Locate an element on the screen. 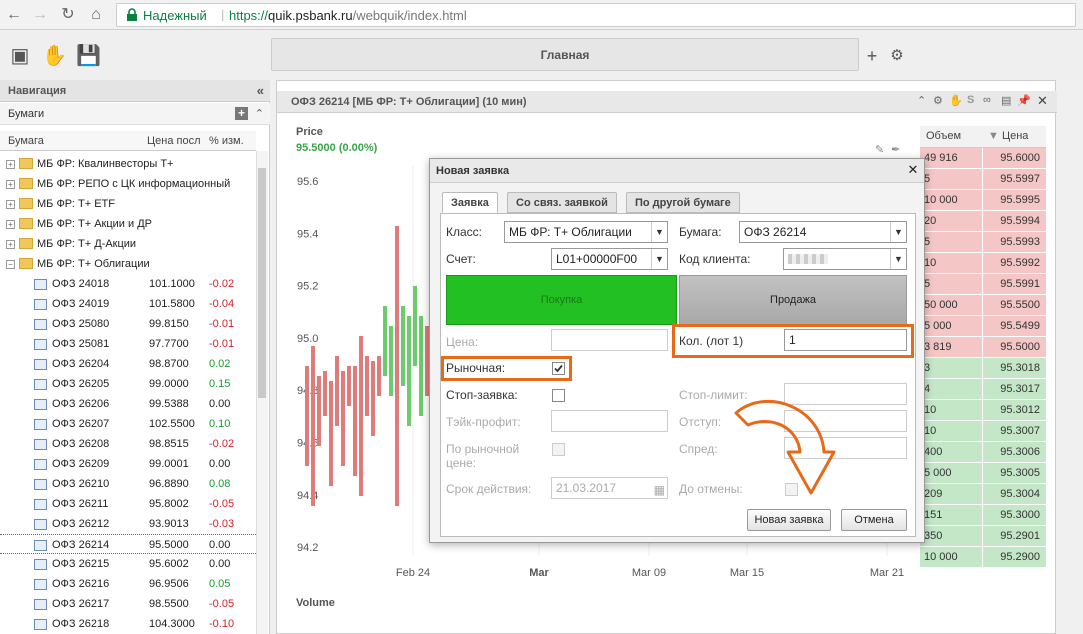 This screenshot has height=634, width=1083. bond-row: ОФЗ 26207 102.5500 0.10 is located at coordinates (128, 424).